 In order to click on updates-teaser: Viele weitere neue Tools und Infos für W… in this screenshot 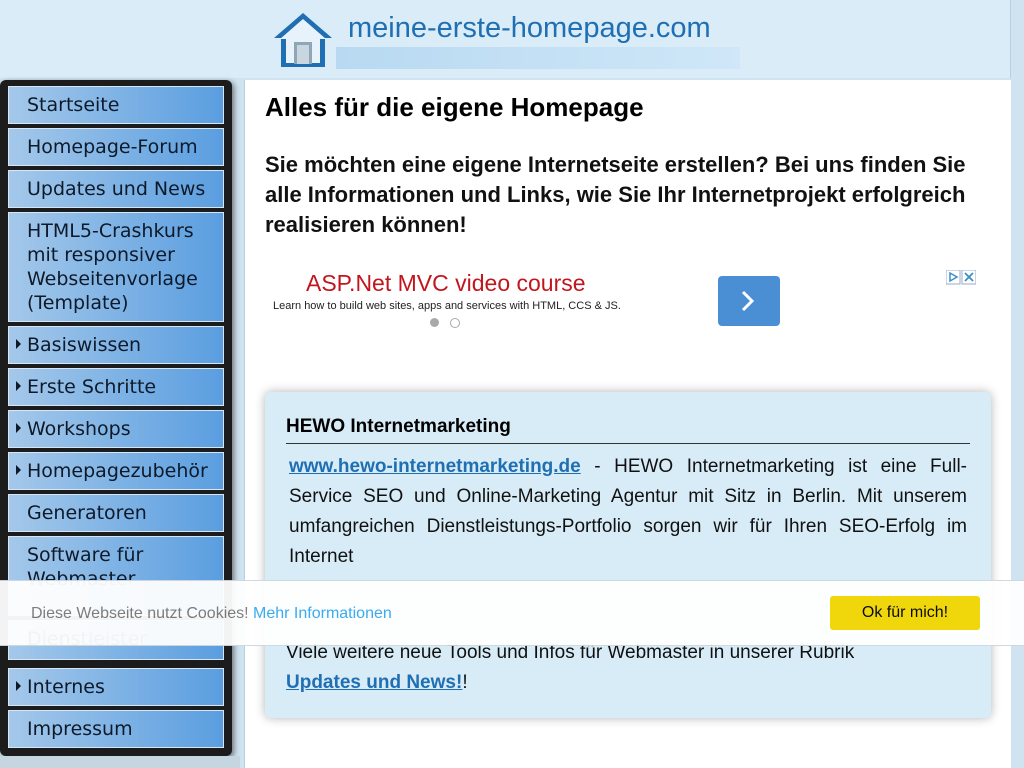, I will do `click(631, 668)`.